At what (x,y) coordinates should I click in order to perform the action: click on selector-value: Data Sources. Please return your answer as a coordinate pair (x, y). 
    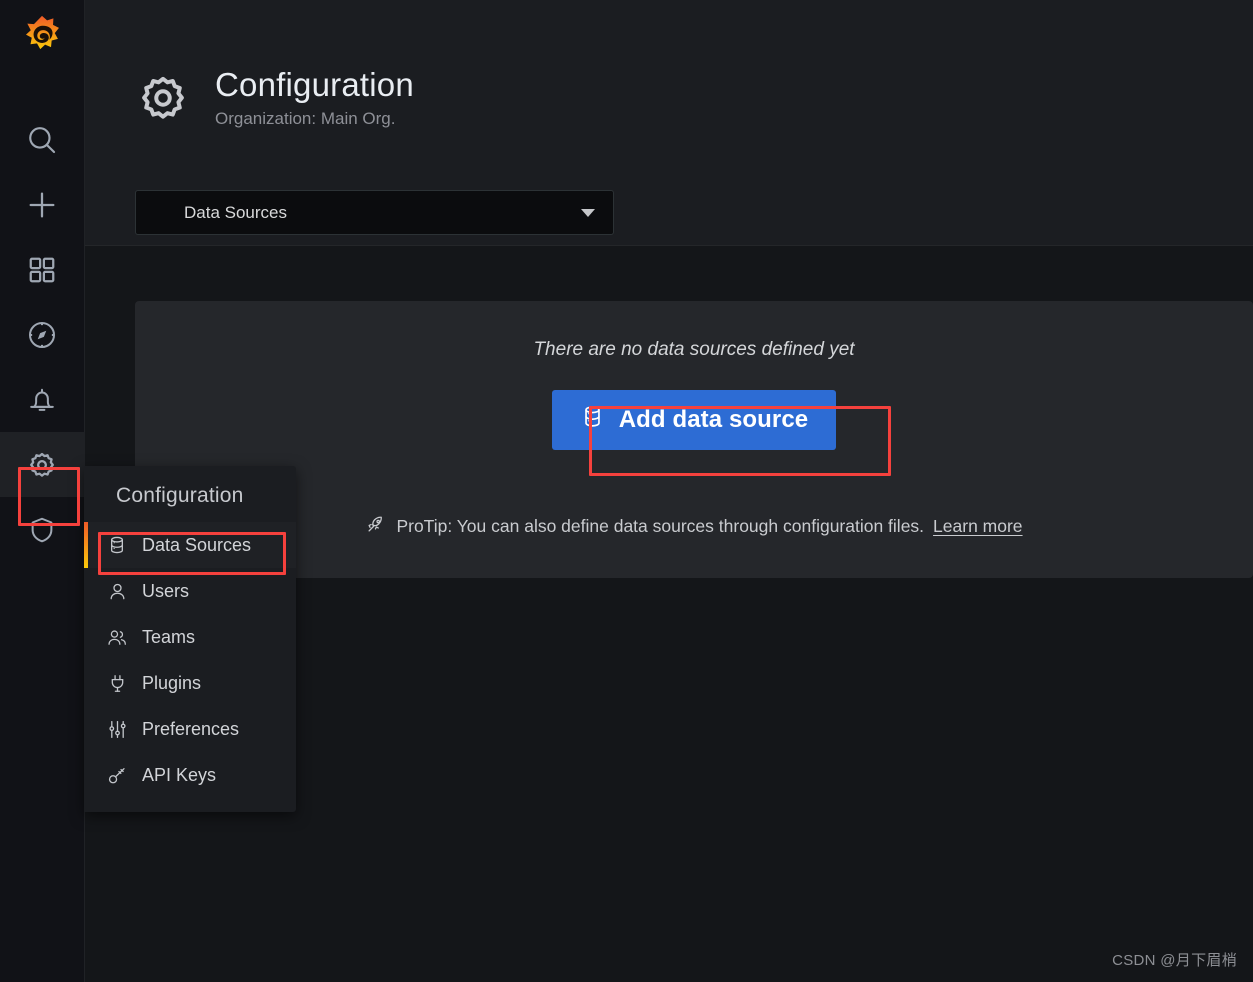
    Looking at the image, I should click on (235, 212).